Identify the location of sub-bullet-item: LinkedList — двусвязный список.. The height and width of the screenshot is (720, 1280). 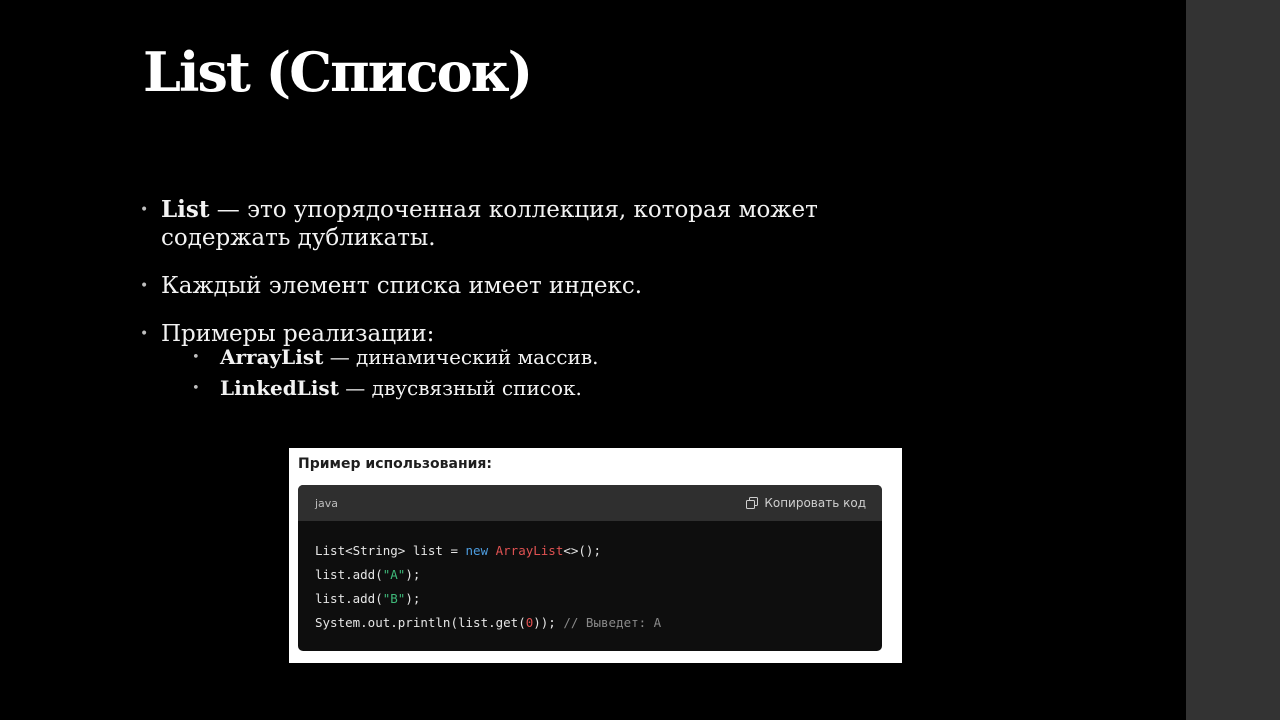
(540, 388).